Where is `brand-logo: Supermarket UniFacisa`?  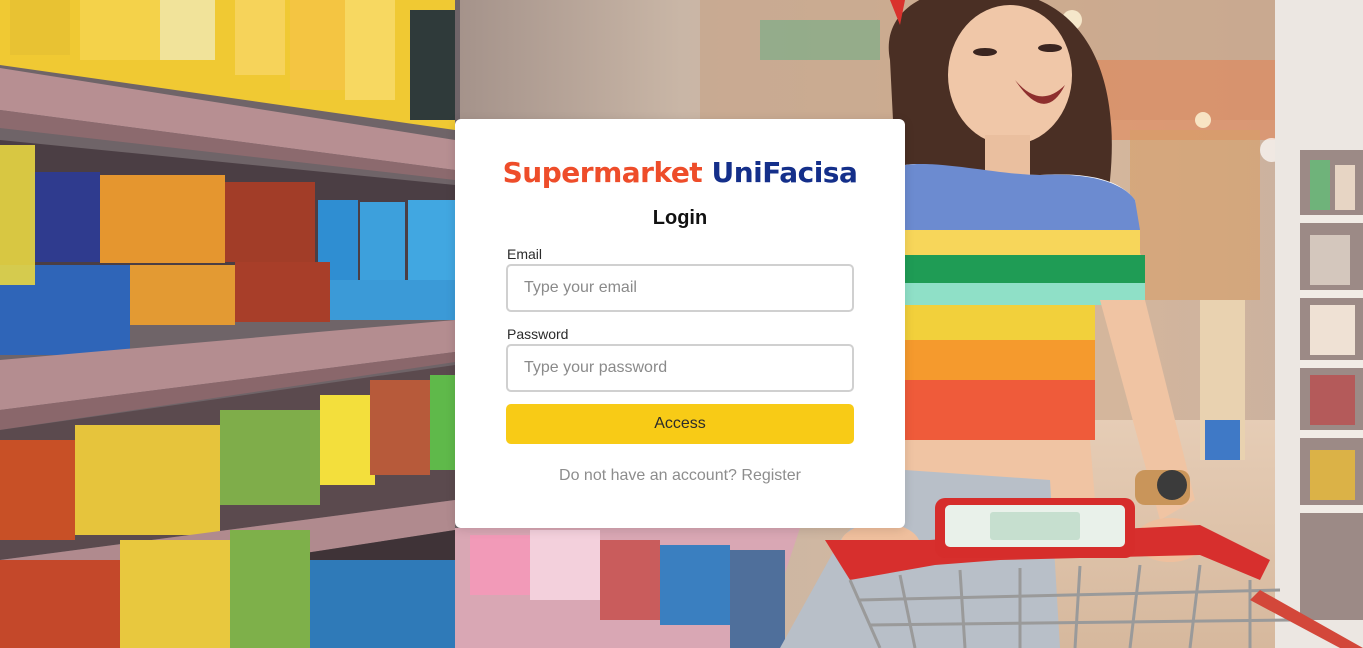
brand-logo: Supermarket UniFacisa is located at coordinates (680, 173).